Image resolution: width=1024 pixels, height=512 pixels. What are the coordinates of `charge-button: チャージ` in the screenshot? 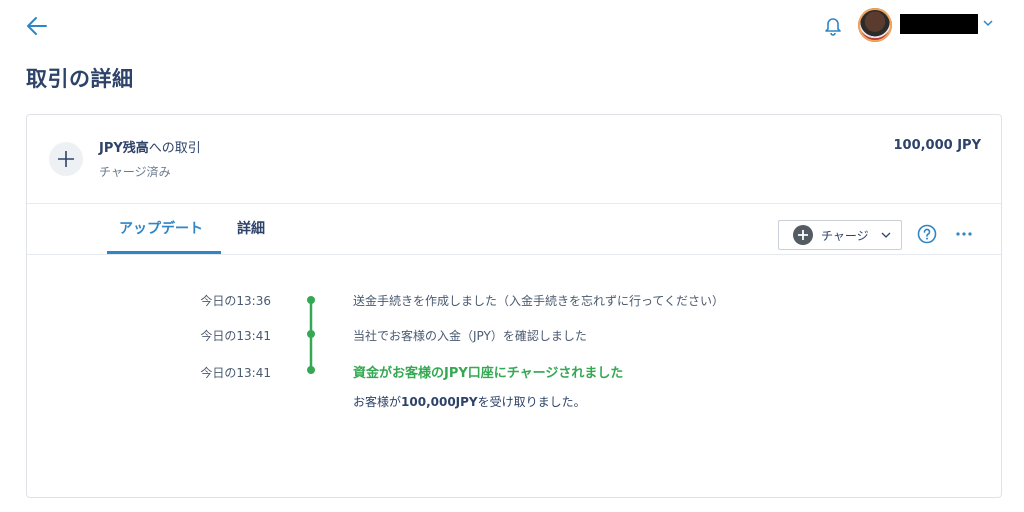 It's located at (840, 235).